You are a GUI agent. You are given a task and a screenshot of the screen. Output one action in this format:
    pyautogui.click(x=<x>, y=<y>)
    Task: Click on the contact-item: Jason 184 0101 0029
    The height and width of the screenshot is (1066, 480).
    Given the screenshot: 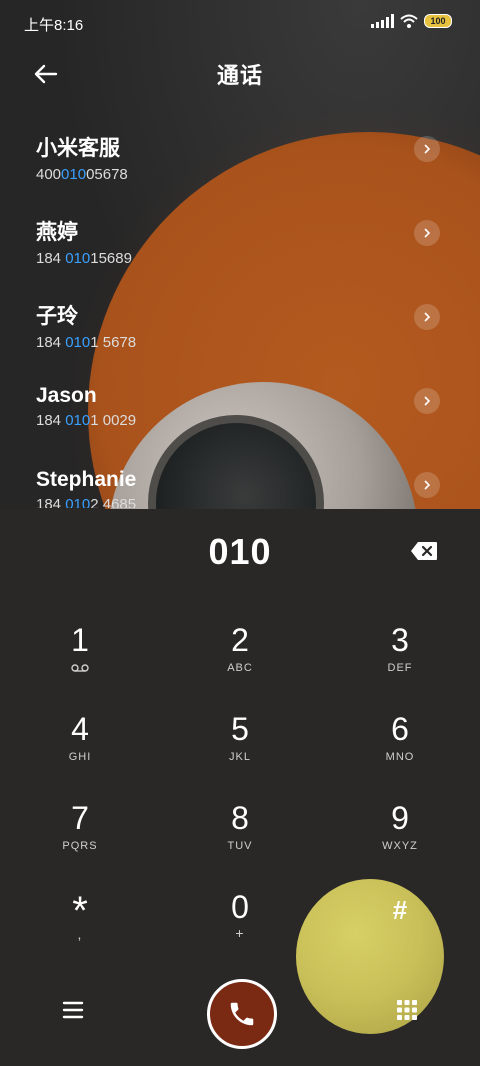 What is the action you would take?
    pyautogui.click(x=241, y=414)
    